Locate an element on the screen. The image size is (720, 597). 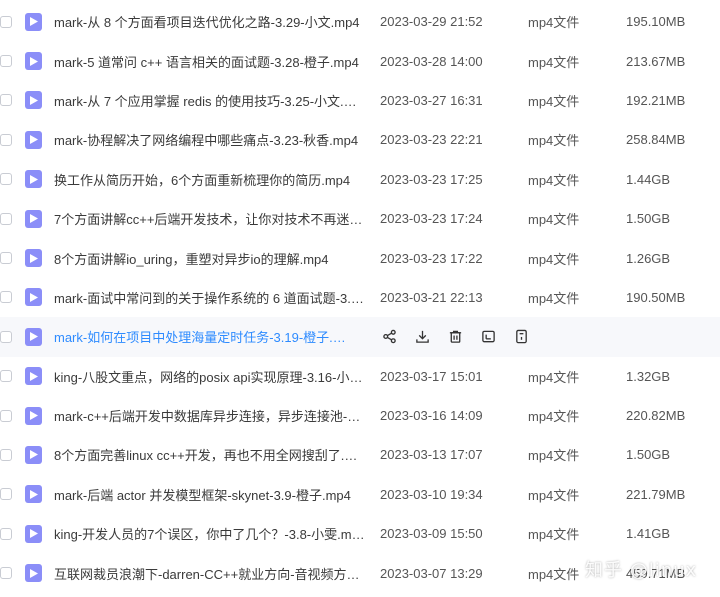
file-name: mark-如何在项目中处理海量定时任务-3.19-橙子.mp4 is located at coordinates (204, 336).